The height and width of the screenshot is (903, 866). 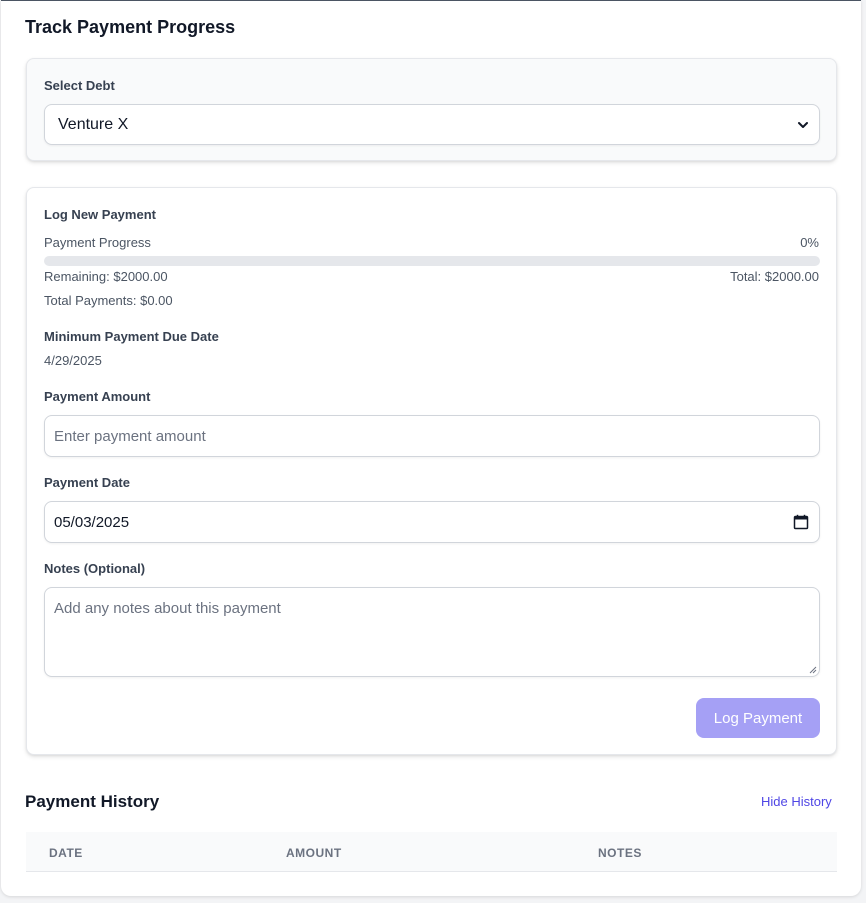 I want to click on notes-label: Notes (Optional), so click(x=95, y=568).